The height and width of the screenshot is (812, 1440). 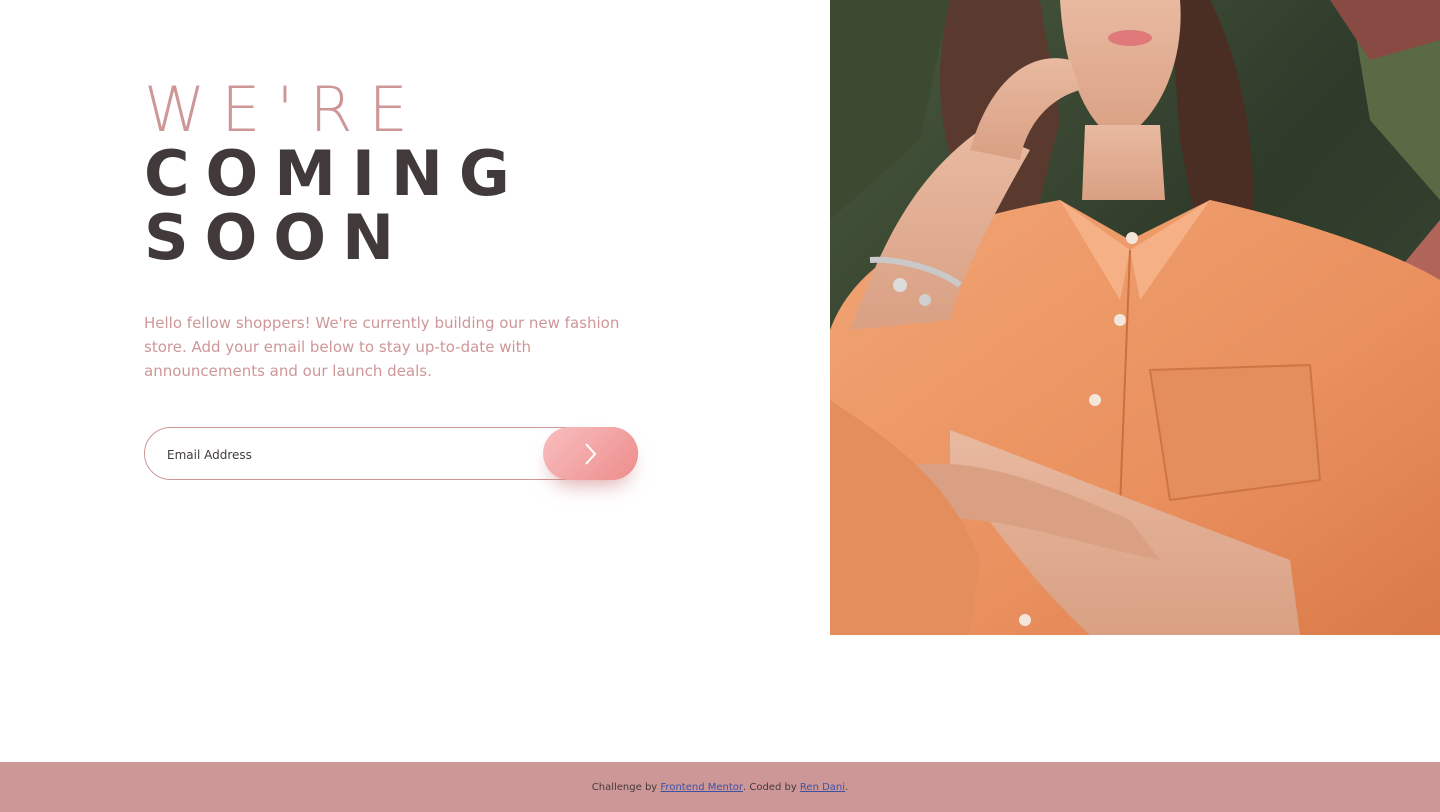 I want to click on headline-line-1: We're, so click(x=284, y=109).